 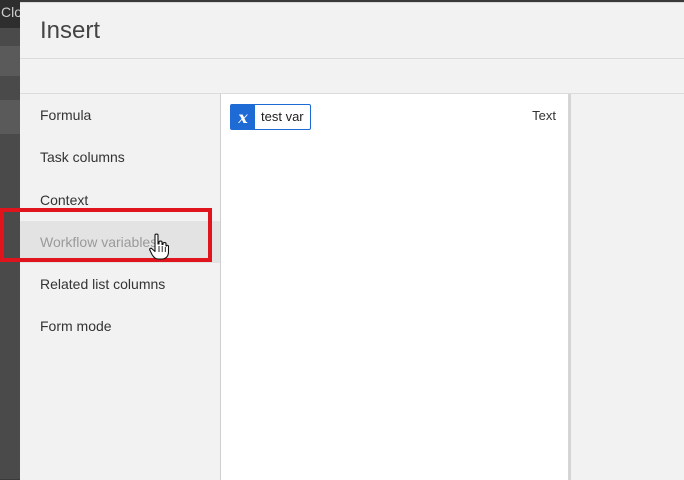 I want to click on nav-item-related-list-columns: Related list columns, so click(x=120, y=284).